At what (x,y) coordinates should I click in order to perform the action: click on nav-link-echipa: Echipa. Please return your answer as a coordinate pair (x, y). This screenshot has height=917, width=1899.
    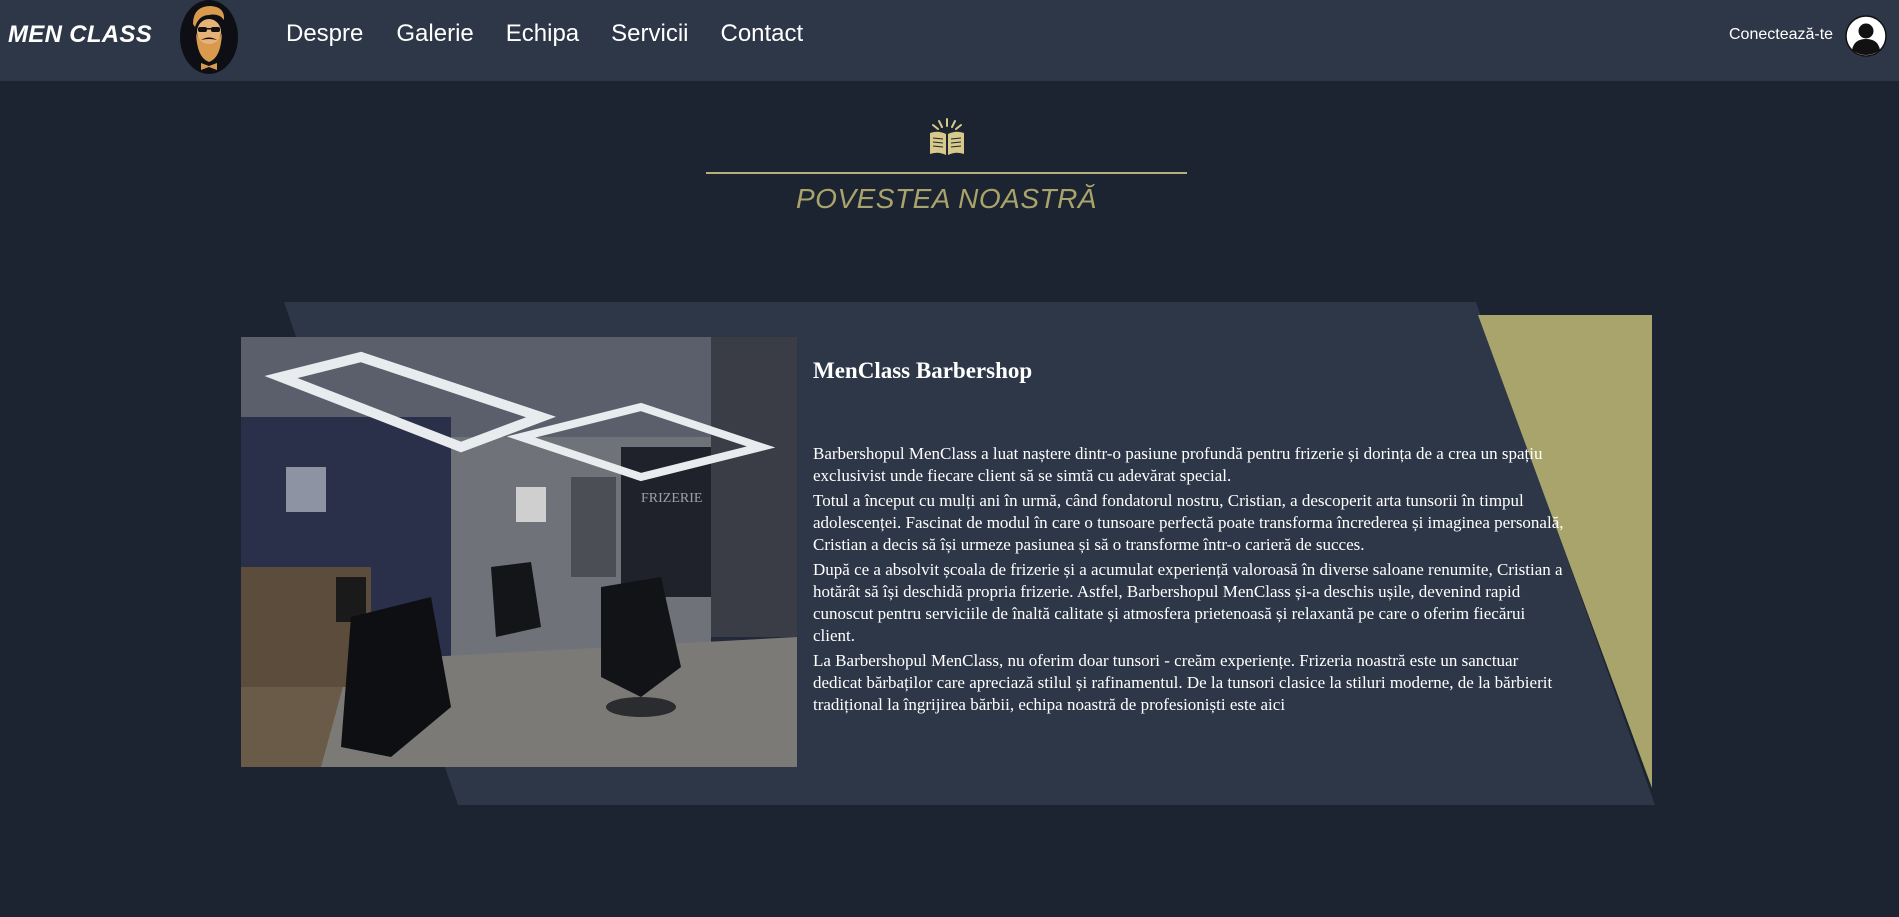
    Looking at the image, I should click on (542, 34).